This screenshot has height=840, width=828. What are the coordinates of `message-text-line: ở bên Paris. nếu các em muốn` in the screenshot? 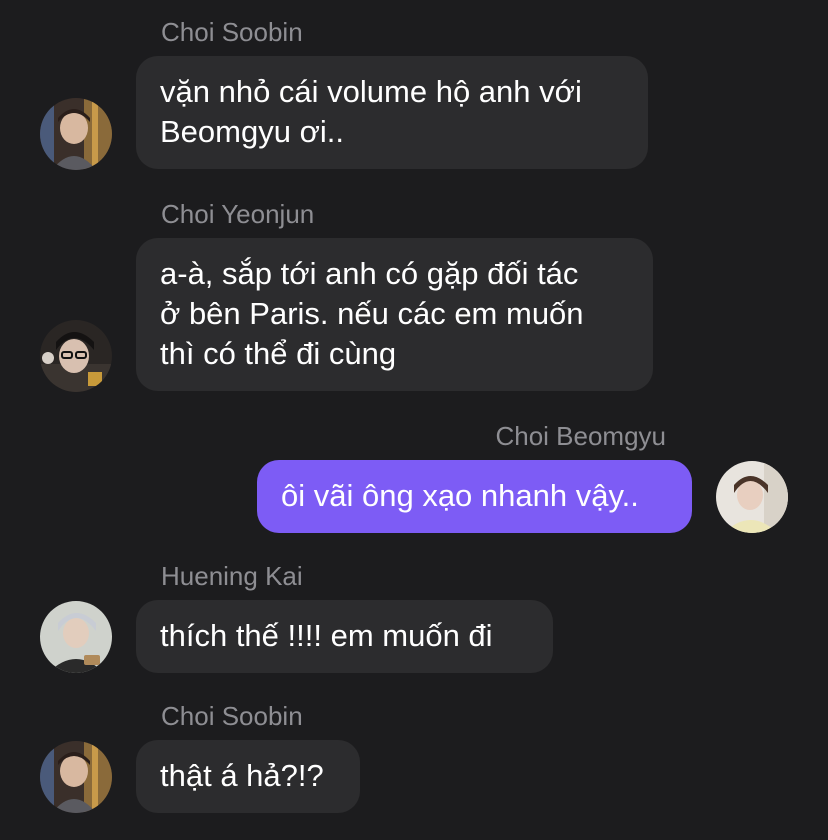 It's located at (372, 313).